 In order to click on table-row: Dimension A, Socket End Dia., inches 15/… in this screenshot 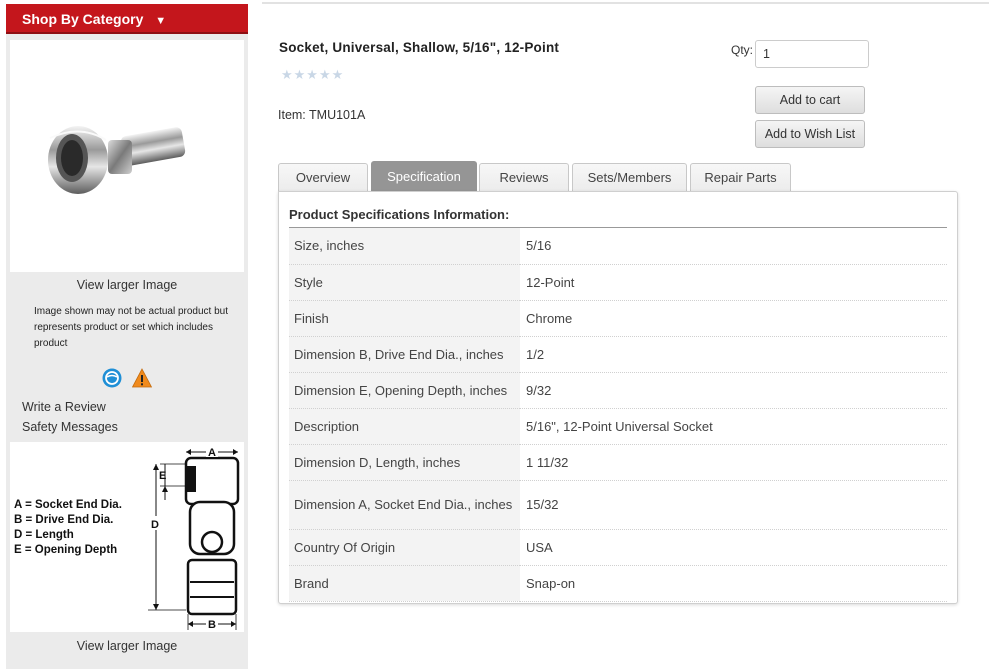, I will do `click(618, 505)`.